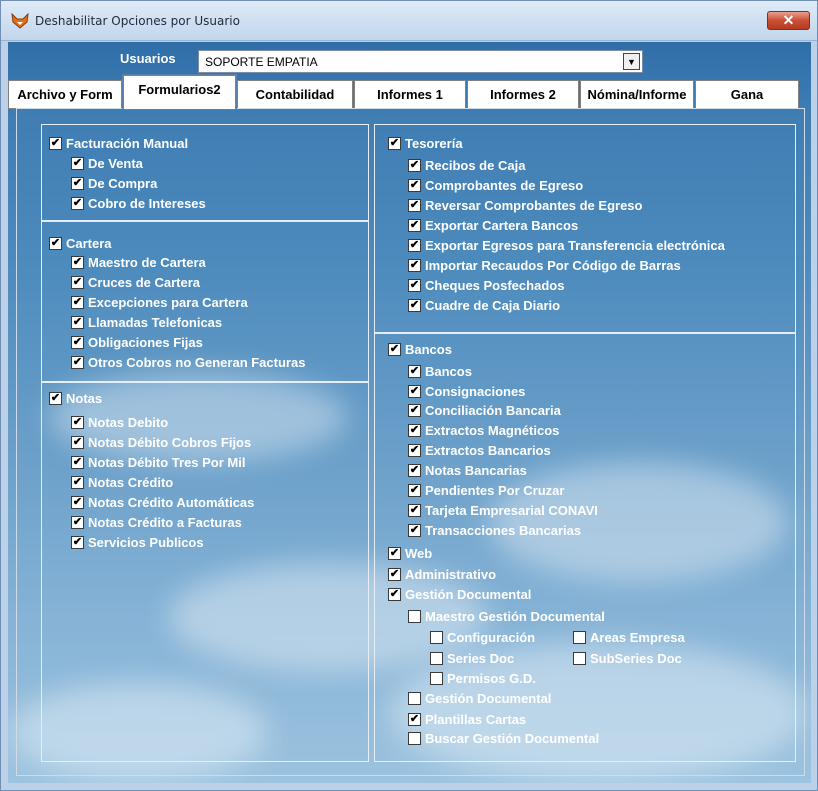  What do you see at coordinates (472, 658) in the screenshot?
I see `checkbox-series-doc: Series Doc` at bounding box center [472, 658].